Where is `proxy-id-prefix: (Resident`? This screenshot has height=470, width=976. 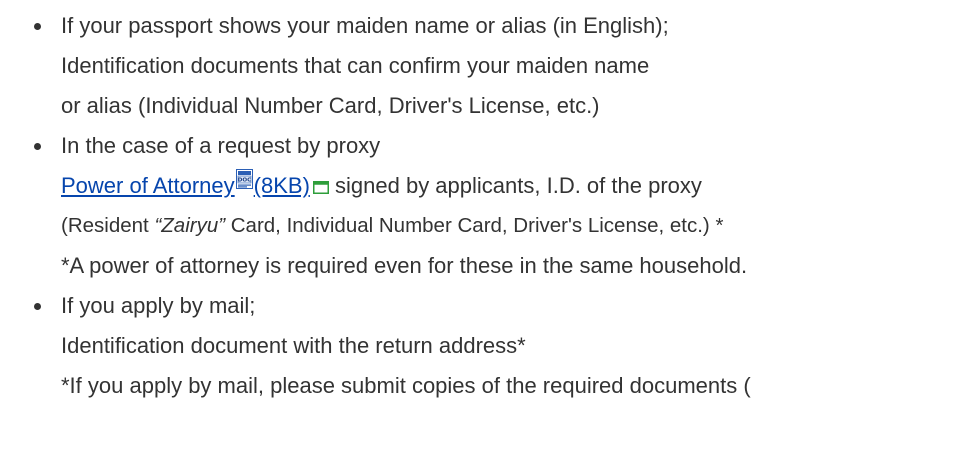
proxy-id-prefix: (Resident is located at coordinates (108, 225).